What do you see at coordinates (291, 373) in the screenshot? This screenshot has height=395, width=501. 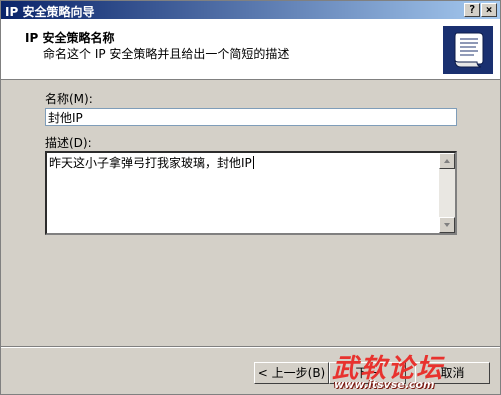 I see `back-button: < 上一步(B)` at bounding box center [291, 373].